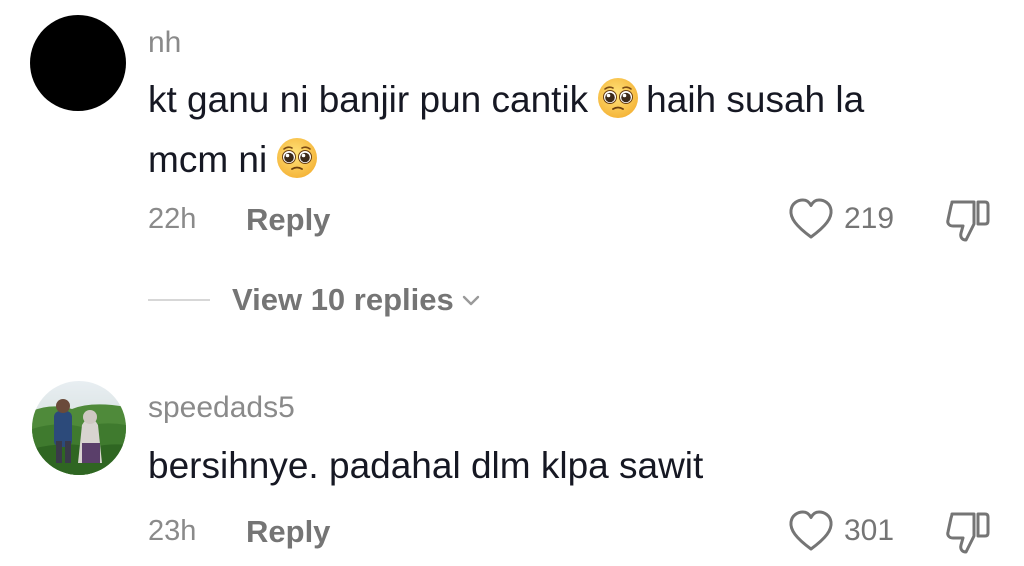 Image resolution: width=1024 pixels, height=566 pixels. What do you see at coordinates (470, 300) in the screenshot?
I see `chevron-down-icon` at bounding box center [470, 300].